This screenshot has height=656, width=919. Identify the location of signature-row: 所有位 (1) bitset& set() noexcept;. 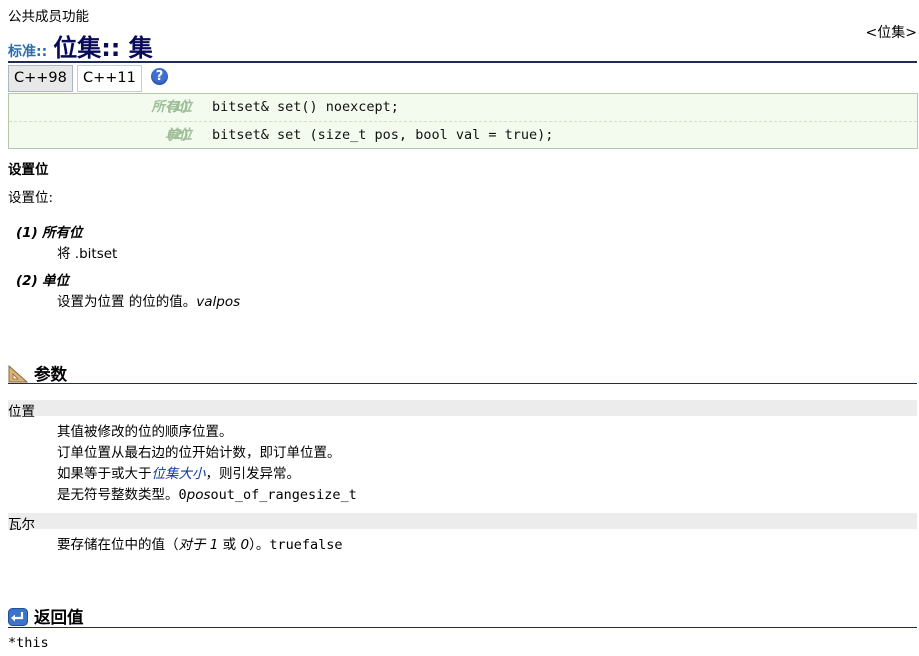
(463, 107).